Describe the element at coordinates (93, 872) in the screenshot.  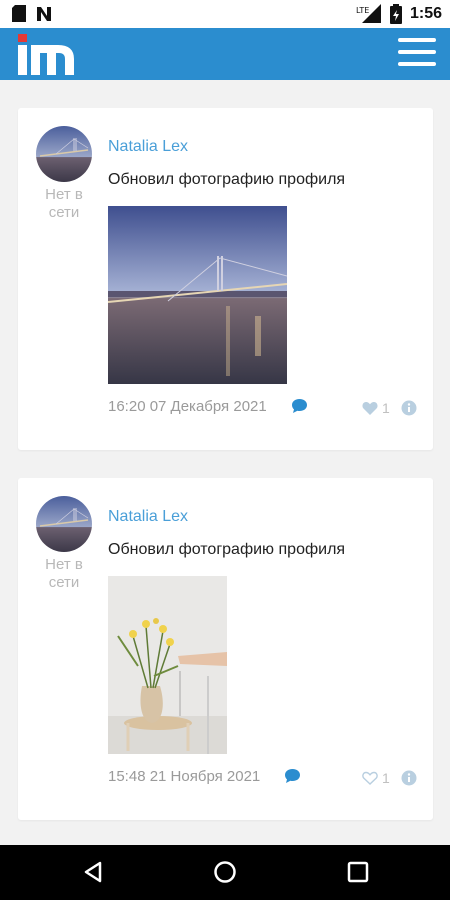
I see `back-icon` at that location.